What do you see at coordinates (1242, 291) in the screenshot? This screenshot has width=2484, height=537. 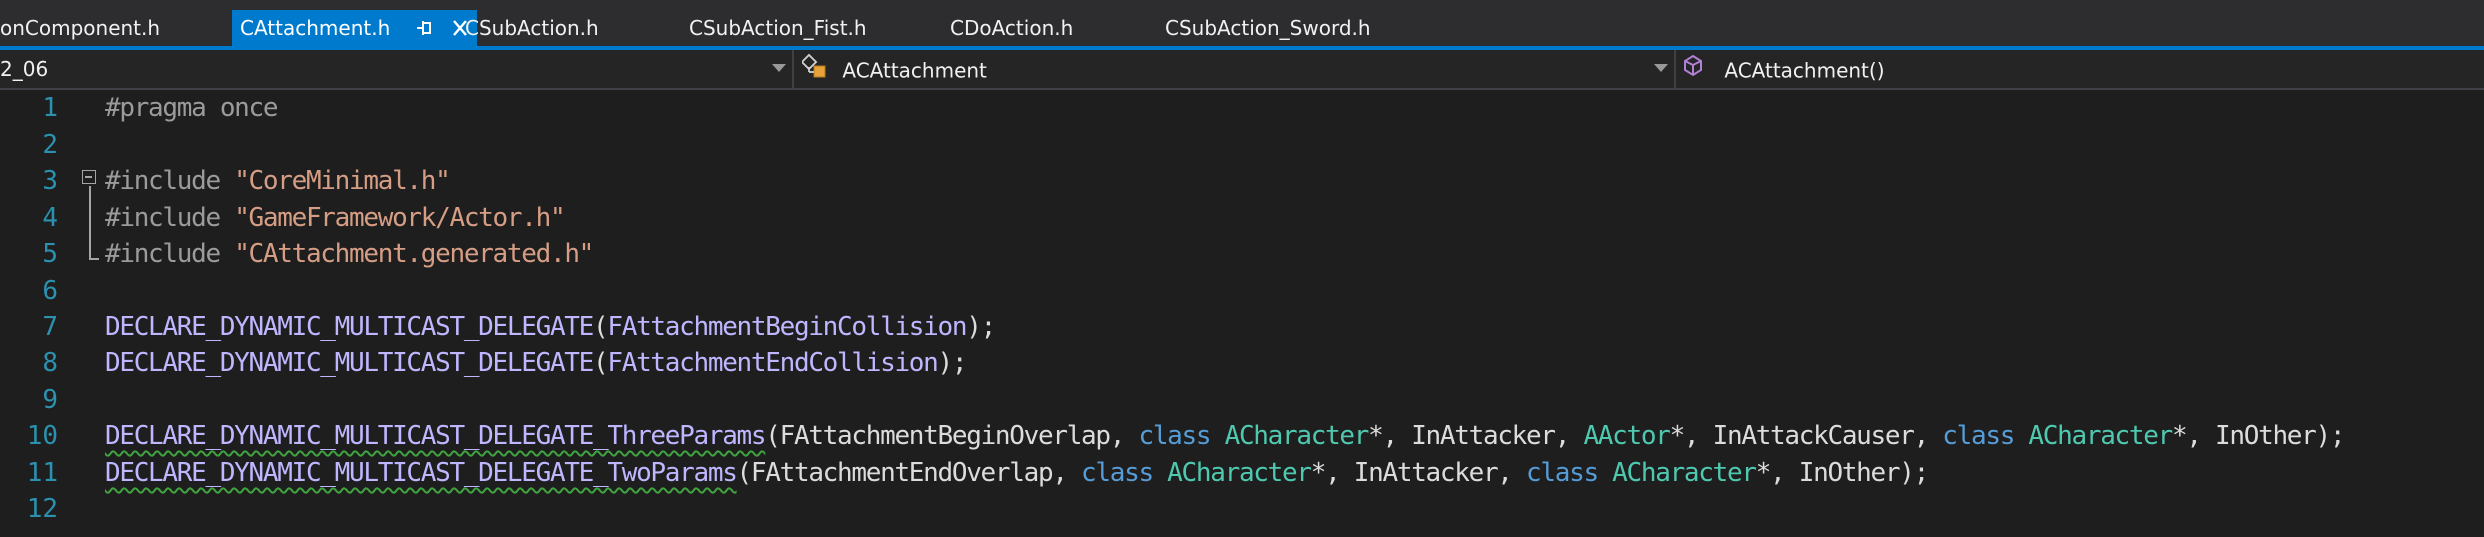 I see `code-line: 6` at bounding box center [1242, 291].